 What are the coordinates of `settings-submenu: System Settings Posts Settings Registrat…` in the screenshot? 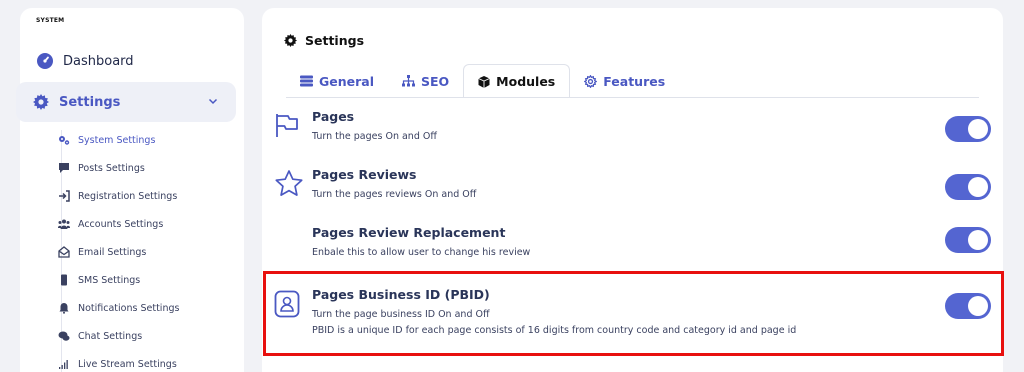 It's located at (148, 249).